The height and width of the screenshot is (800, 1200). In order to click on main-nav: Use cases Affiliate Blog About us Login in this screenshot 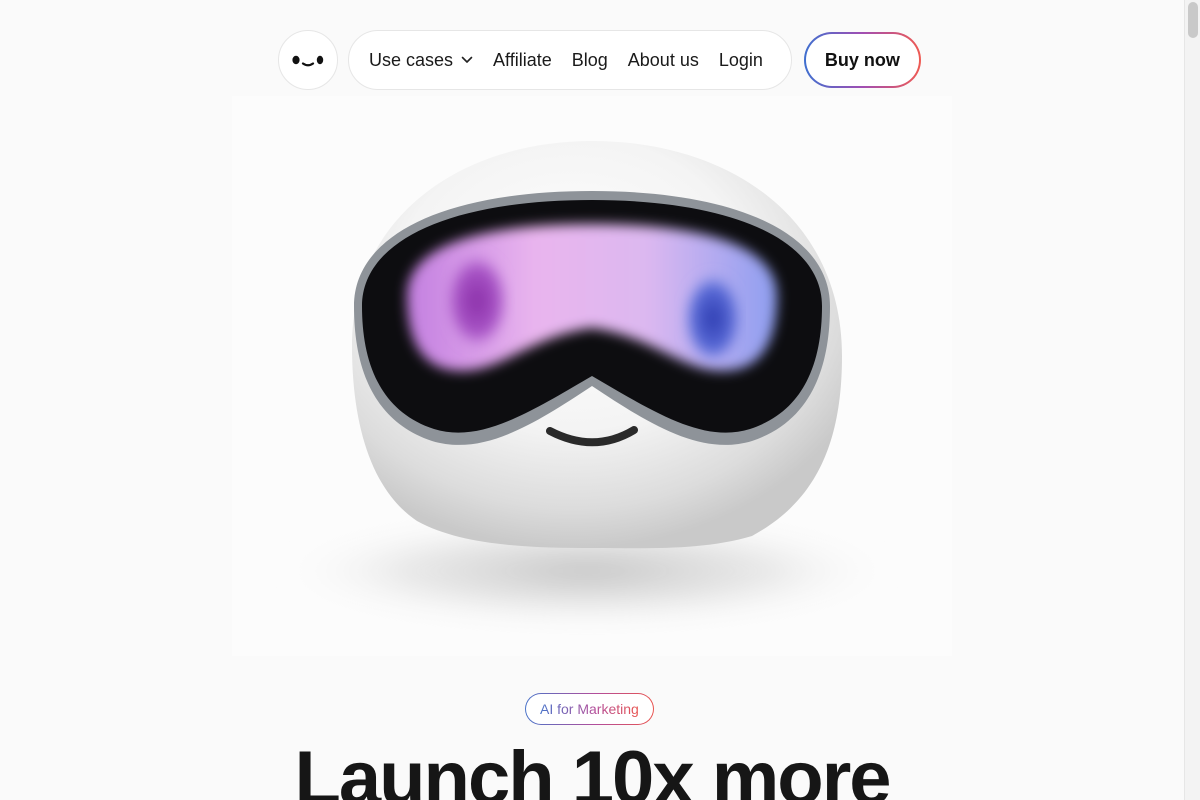, I will do `click(570, 60)`.